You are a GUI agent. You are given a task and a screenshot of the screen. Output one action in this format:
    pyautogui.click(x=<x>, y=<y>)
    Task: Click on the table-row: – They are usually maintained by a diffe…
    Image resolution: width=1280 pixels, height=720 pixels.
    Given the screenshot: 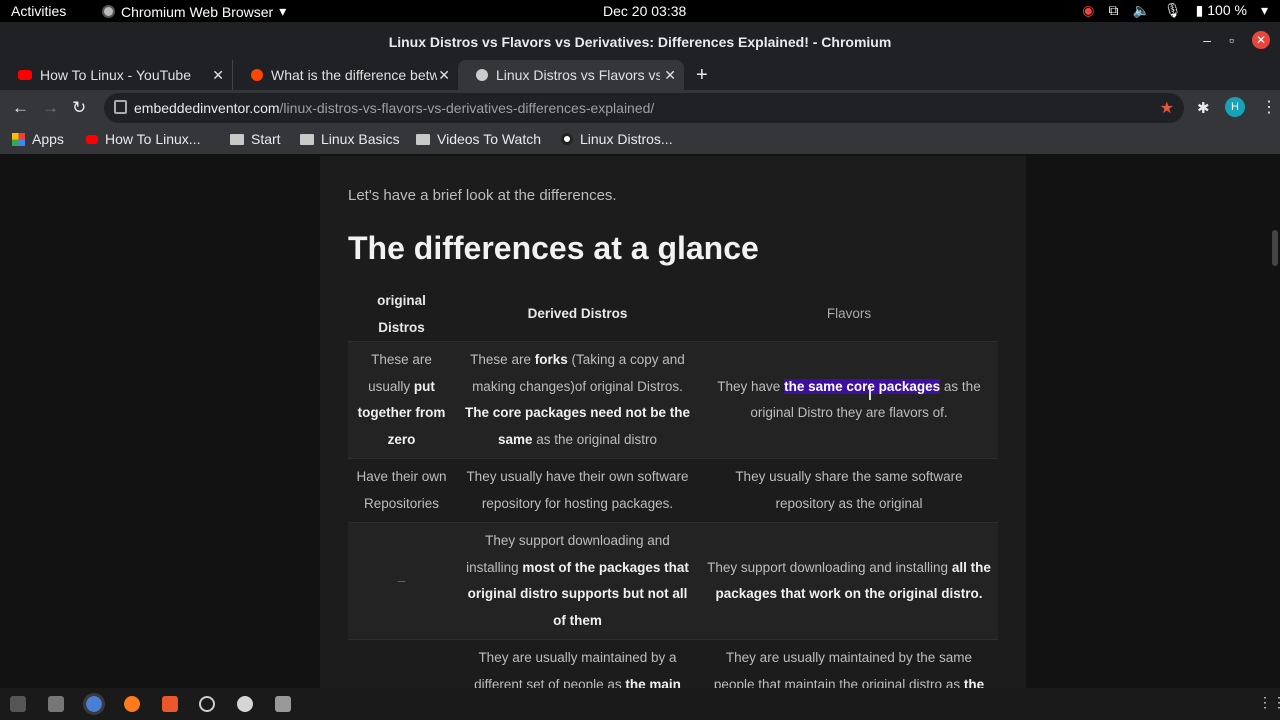 What is the action you would take?
    pyautogui.click(x=673, y=663)
    